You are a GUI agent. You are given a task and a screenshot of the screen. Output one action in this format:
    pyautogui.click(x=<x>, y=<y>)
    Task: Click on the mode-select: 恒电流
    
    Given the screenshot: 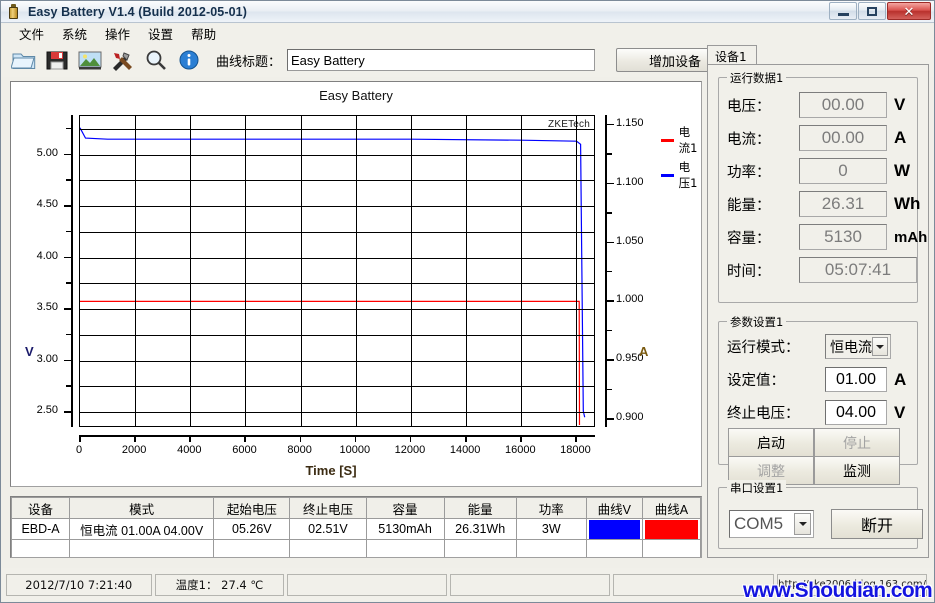 What is the action you would take?
    pyautogui.click(x=858, y=346)
    